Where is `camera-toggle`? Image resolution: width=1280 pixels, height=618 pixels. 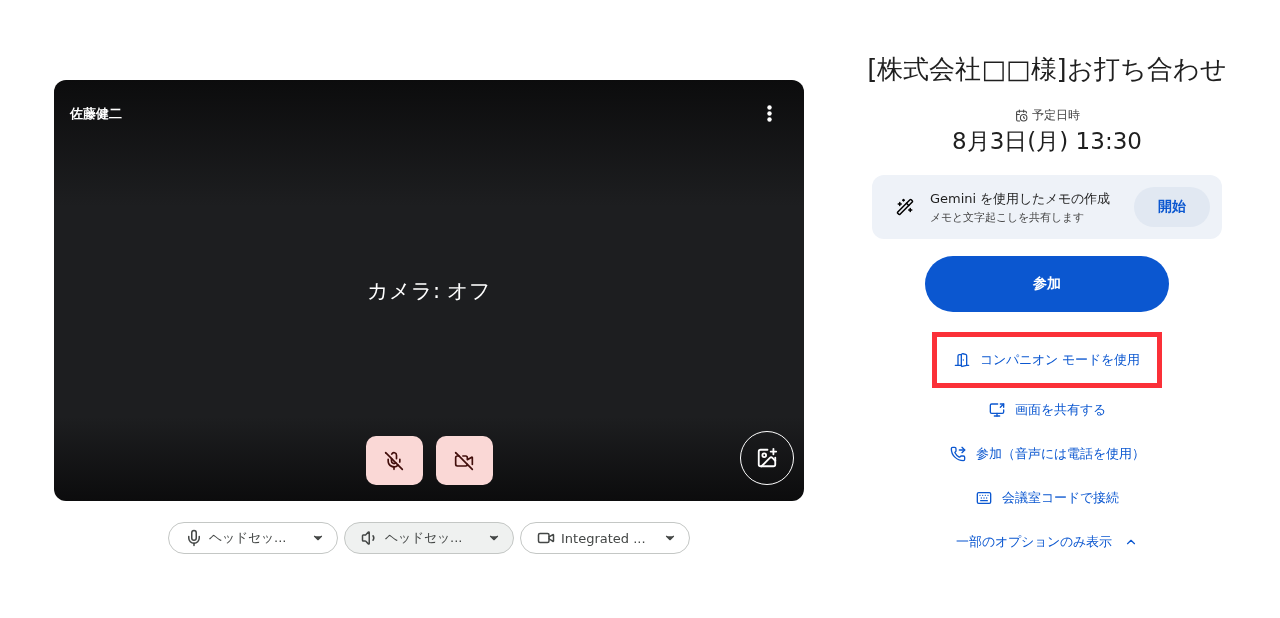 camera-toggle is located at coordinates (464, 460).